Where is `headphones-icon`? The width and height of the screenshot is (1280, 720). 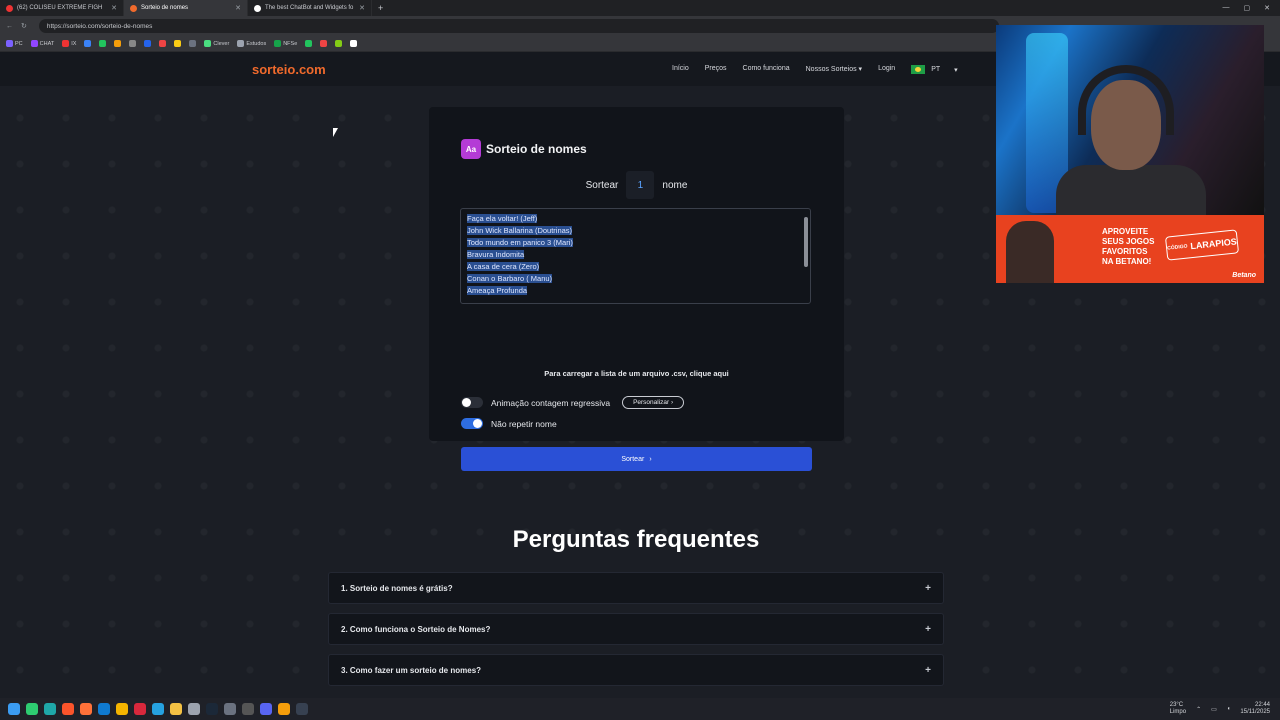
headphones-icon is located at coordinates (1126, 100).